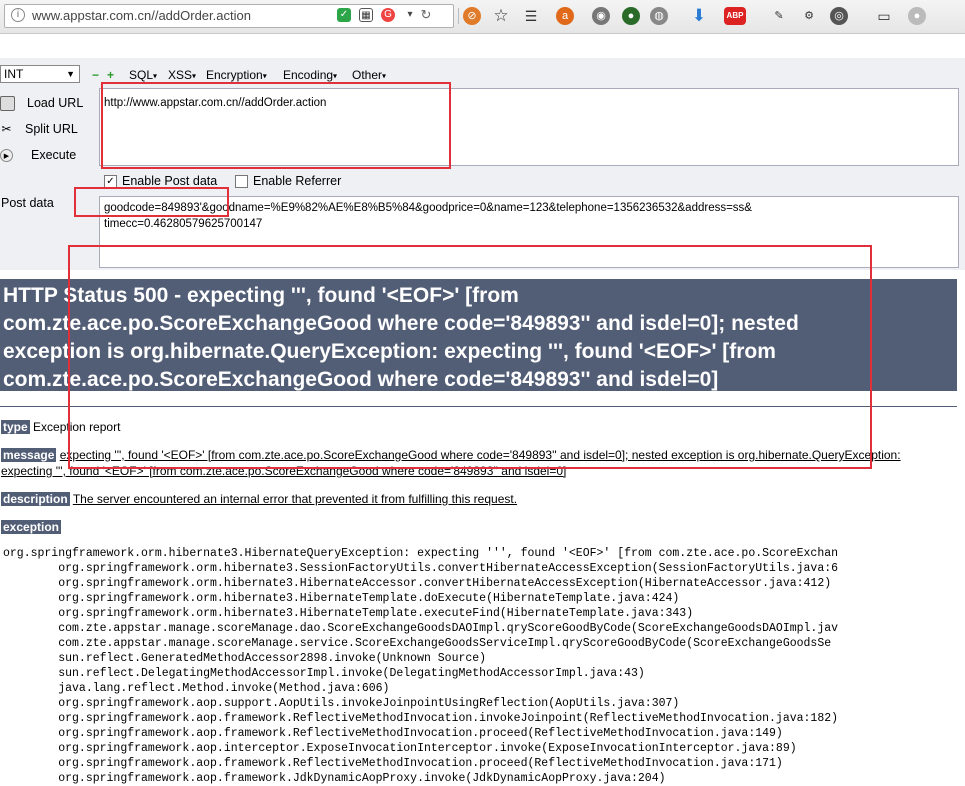 The width and height of the screenshot is (965, 786). I want to click on eye-icon: ◎, so click(839, 16).